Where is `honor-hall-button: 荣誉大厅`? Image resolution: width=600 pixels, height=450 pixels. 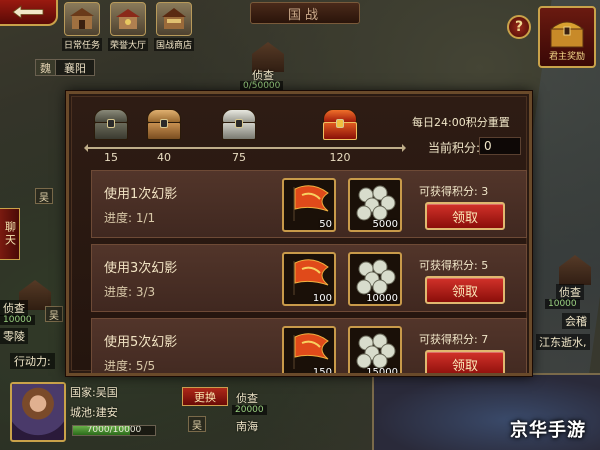
honor-hall-button: 荣誉大厅 is located at coordinates (128, 28).